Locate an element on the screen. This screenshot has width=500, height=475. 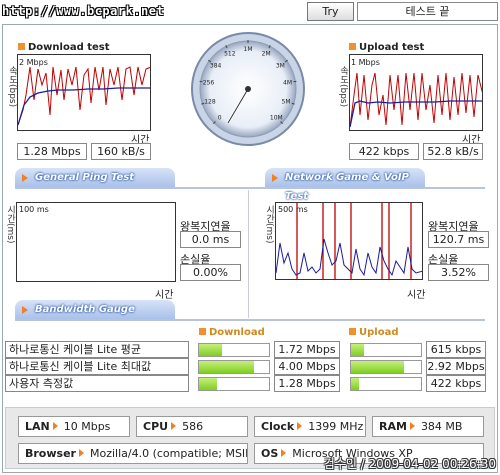
download-bytes: 160 kB/s is located at coordinates (121, 151).